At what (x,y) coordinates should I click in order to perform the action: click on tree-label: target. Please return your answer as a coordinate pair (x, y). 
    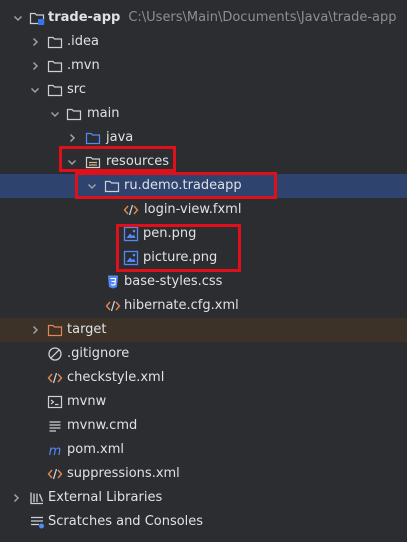
    Looking at the image, I should click on (87, 329).